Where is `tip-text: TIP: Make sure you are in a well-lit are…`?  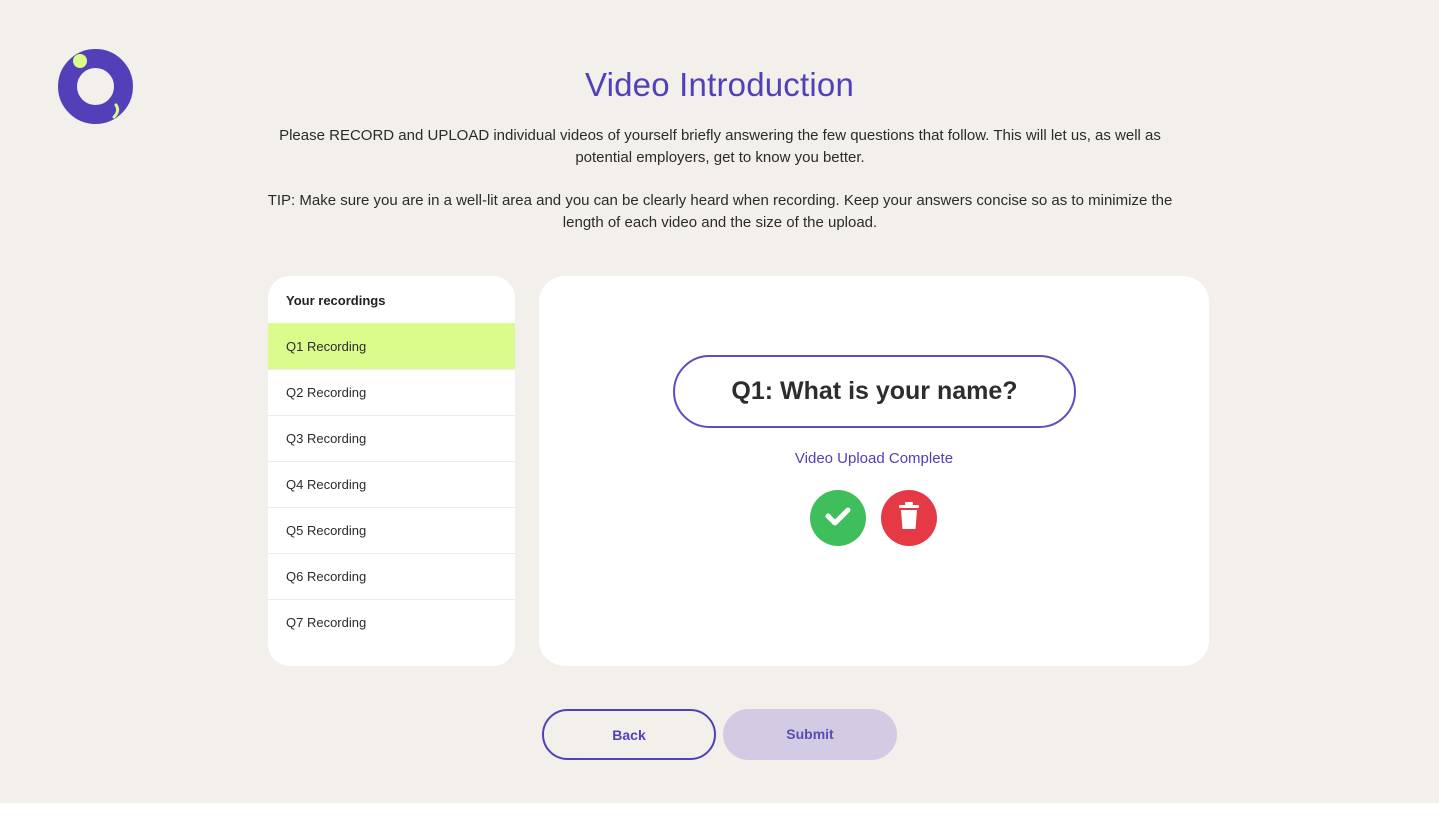
tip-text: TIP: Make sure you are in a well-lit are… is located at coordinates (720, 211).